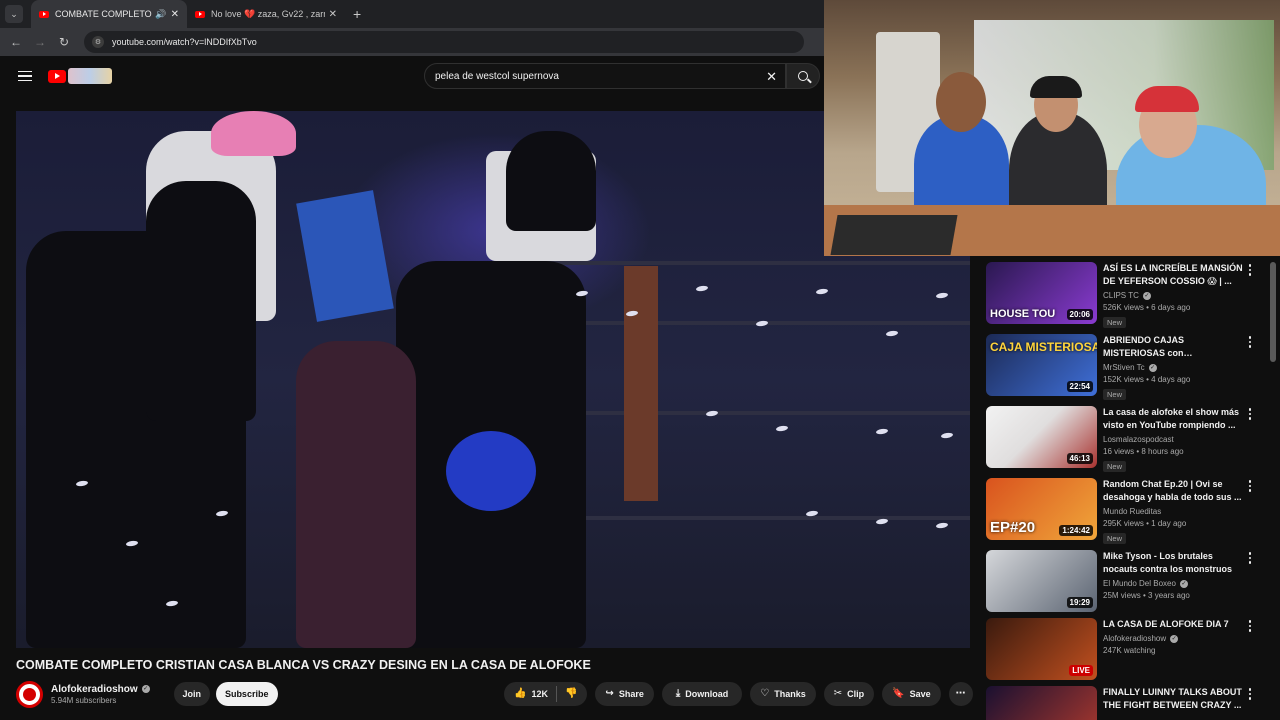 The height and width of the screenshot is (720, 1280). I want to click on channel-name-row: Alofokeradioshow ✓, so click(100, 689).